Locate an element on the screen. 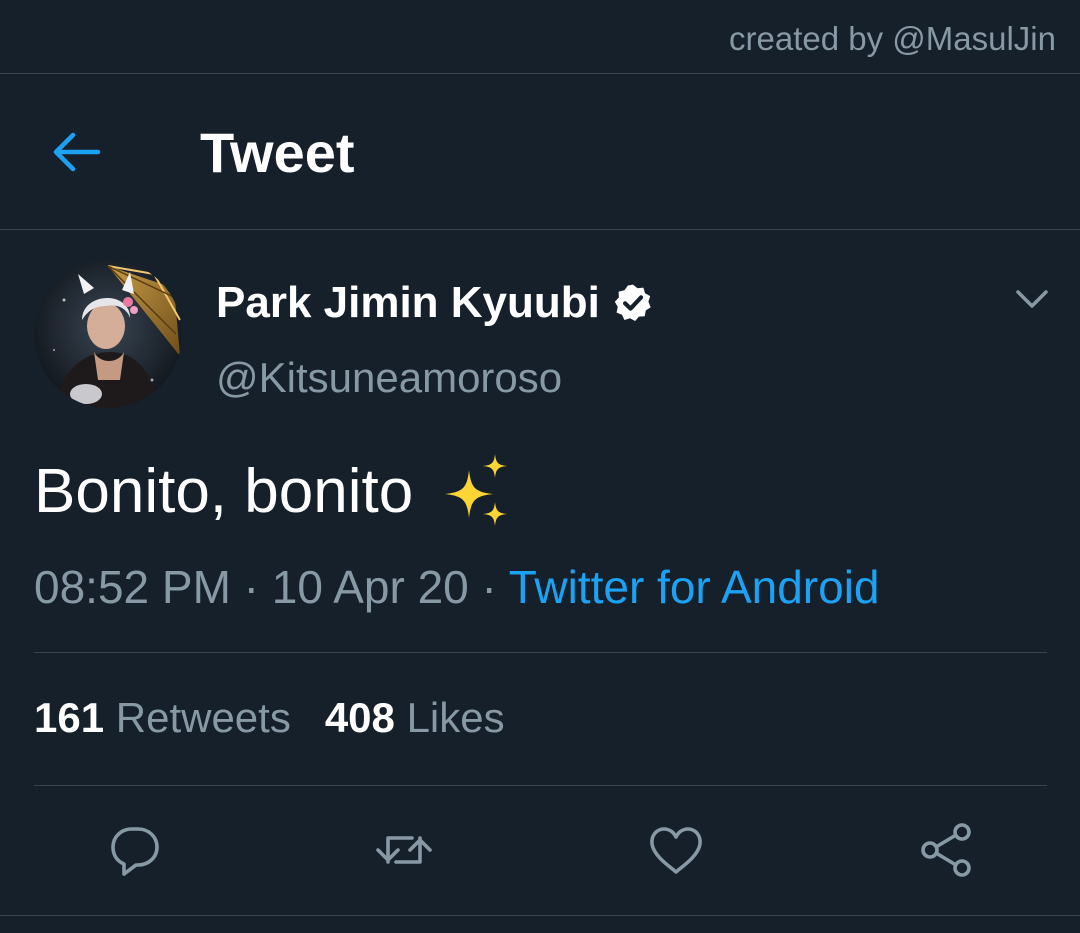 This screenshot has width=1080, height=933. tweet-source-link: Twitter for Android is located at coordinates (694, 587).